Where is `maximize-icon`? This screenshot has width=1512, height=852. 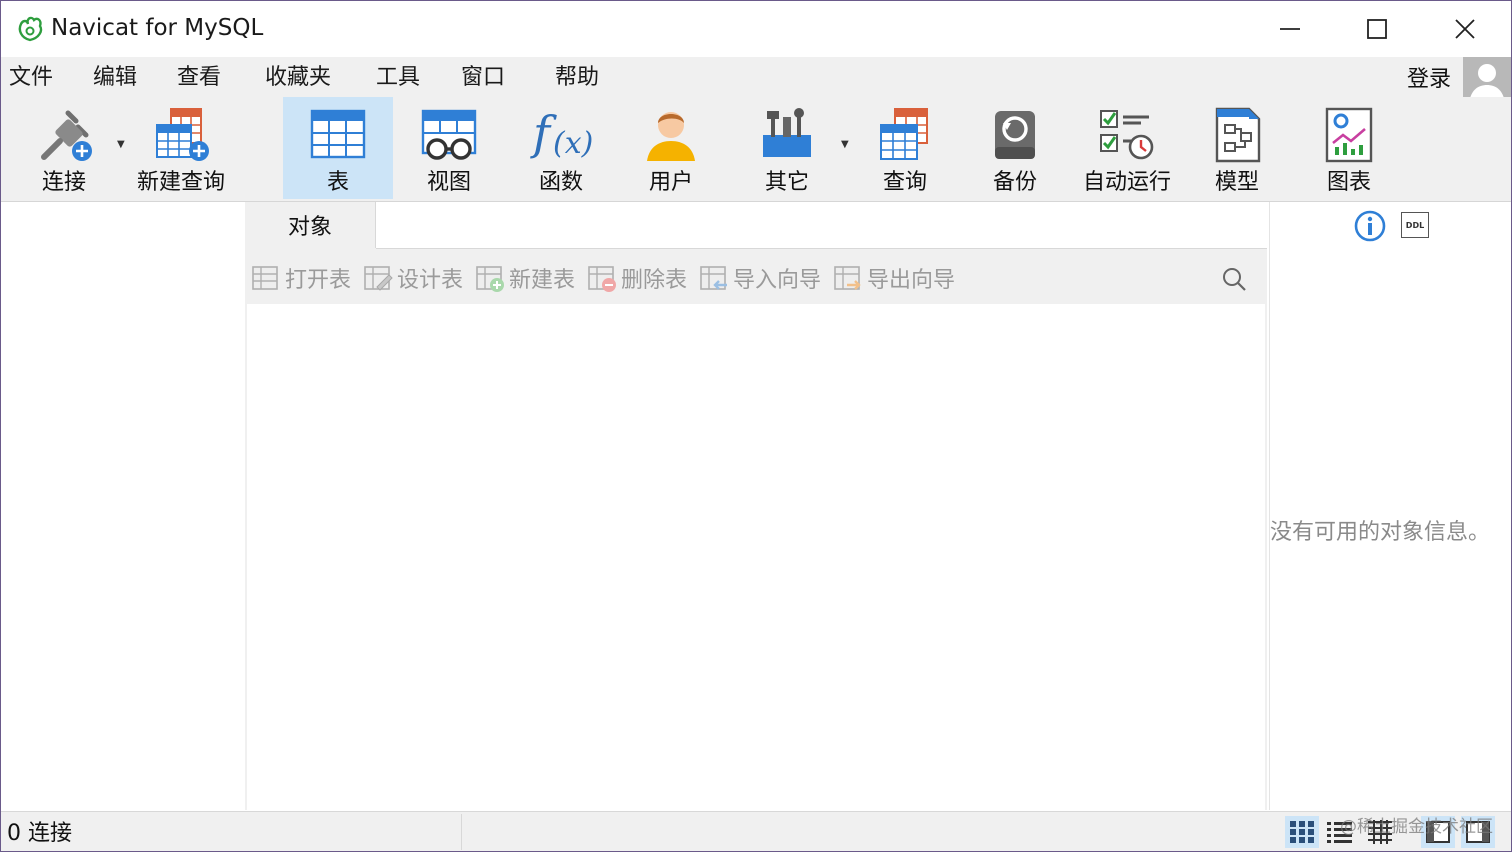
maximize-icon is located at coordinates (1377, 29).